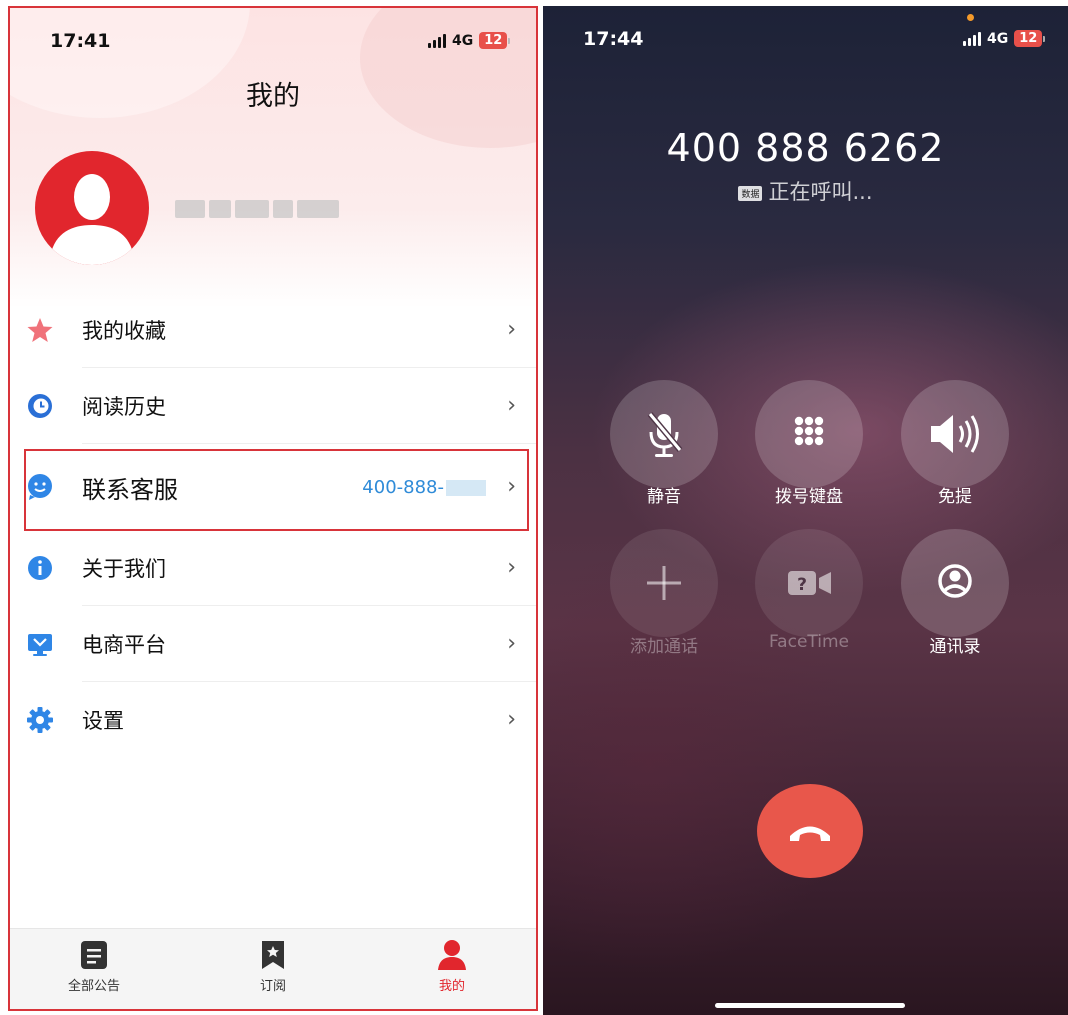 Image resolution: width=1068 pixels, height=1015 pixels. I want to click on menu-item-about: 关于我们 ›, so click(273, 568).